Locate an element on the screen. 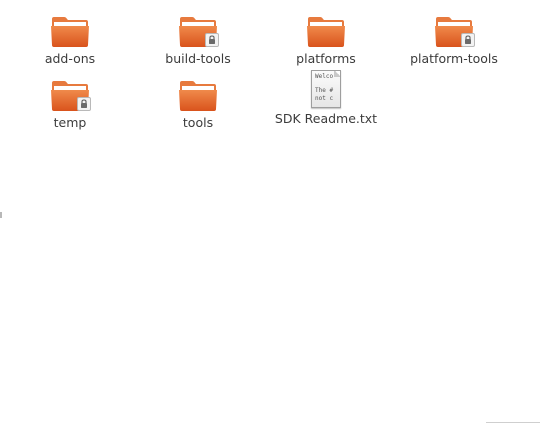 This screenshot has width=540, height=423. folder-temp: temp is located at coordinates (70, 104).